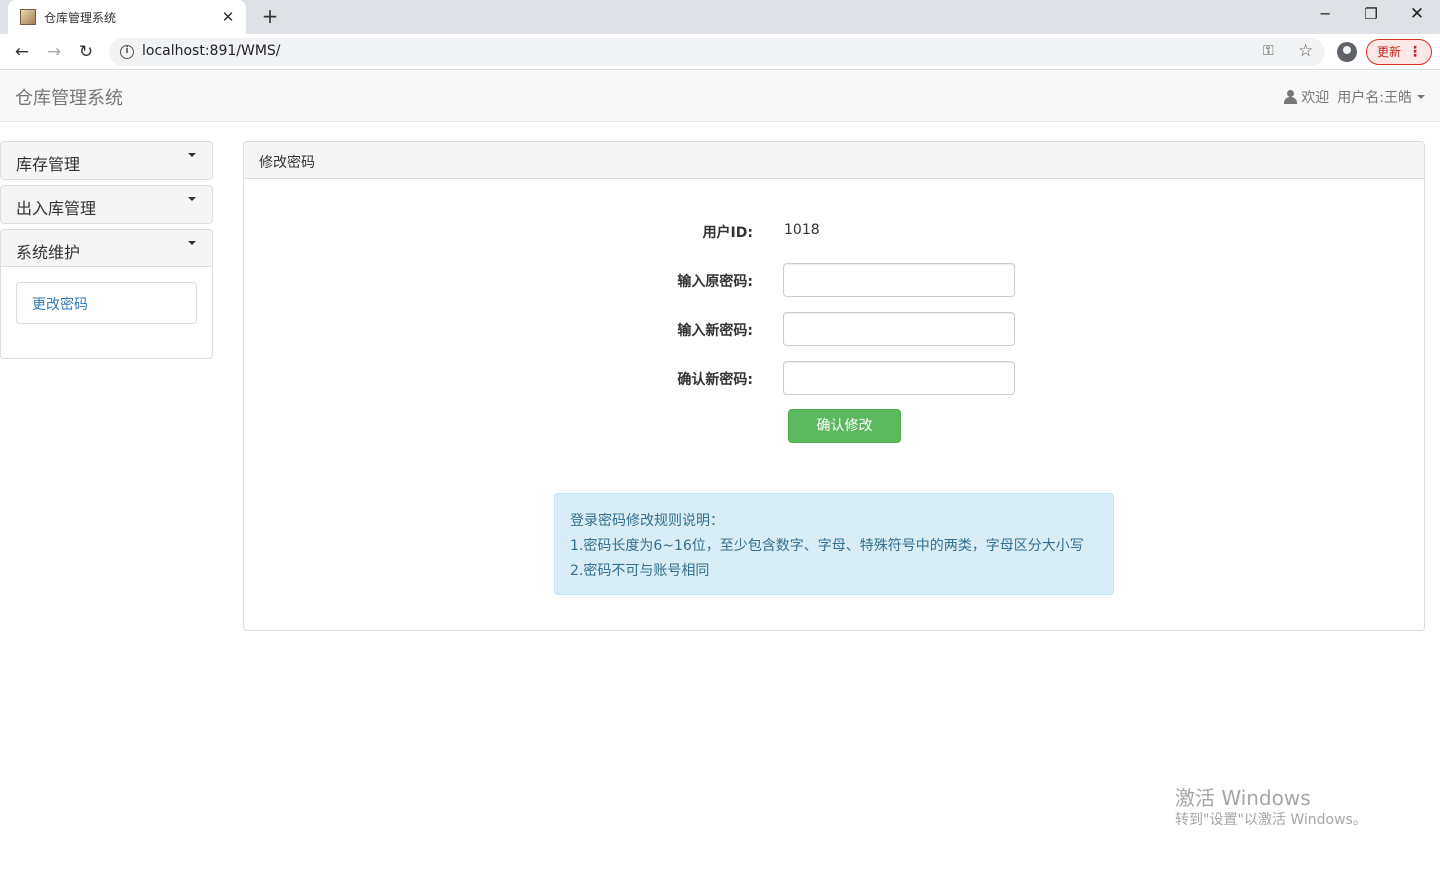 The height and width of the screenshot is (870, 1440). What do you see at coordinates (48, 252) in the screenshot?
I see `sidebar-header-label: 系统维护` at bounding box center [48, 252].